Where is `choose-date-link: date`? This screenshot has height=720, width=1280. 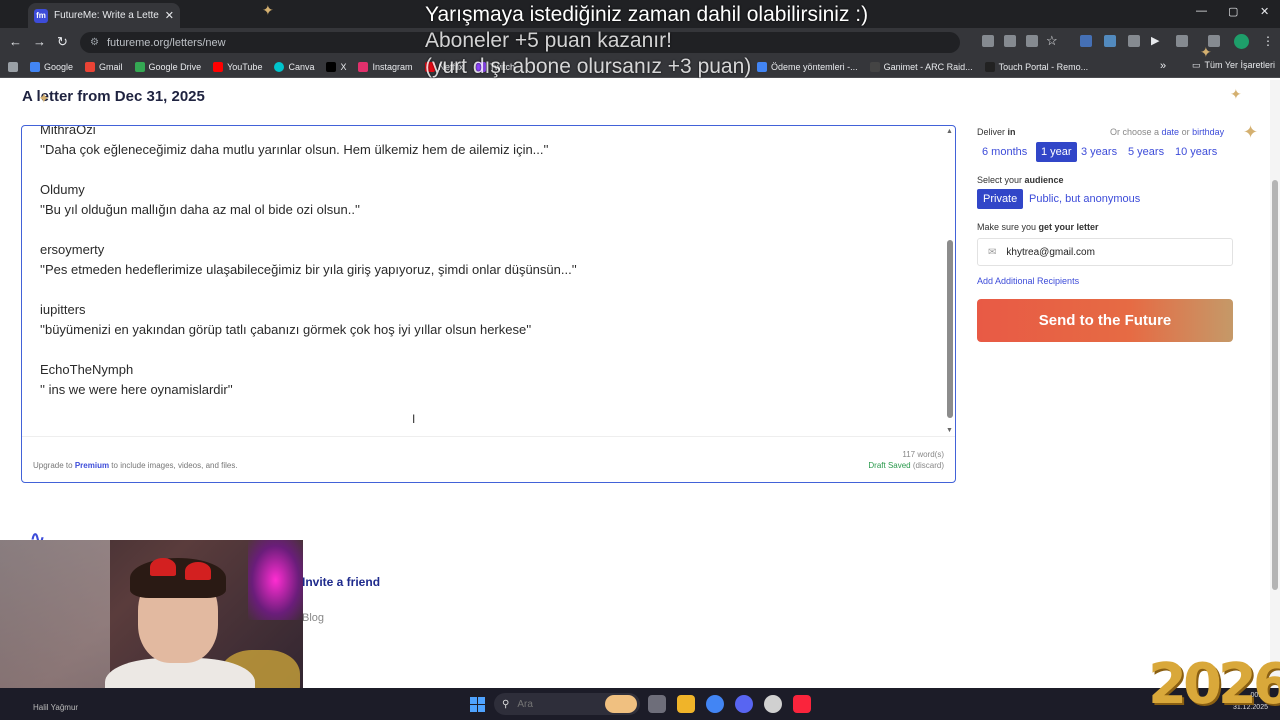
choose-date-link: date is located at coordinates (1171, 132).